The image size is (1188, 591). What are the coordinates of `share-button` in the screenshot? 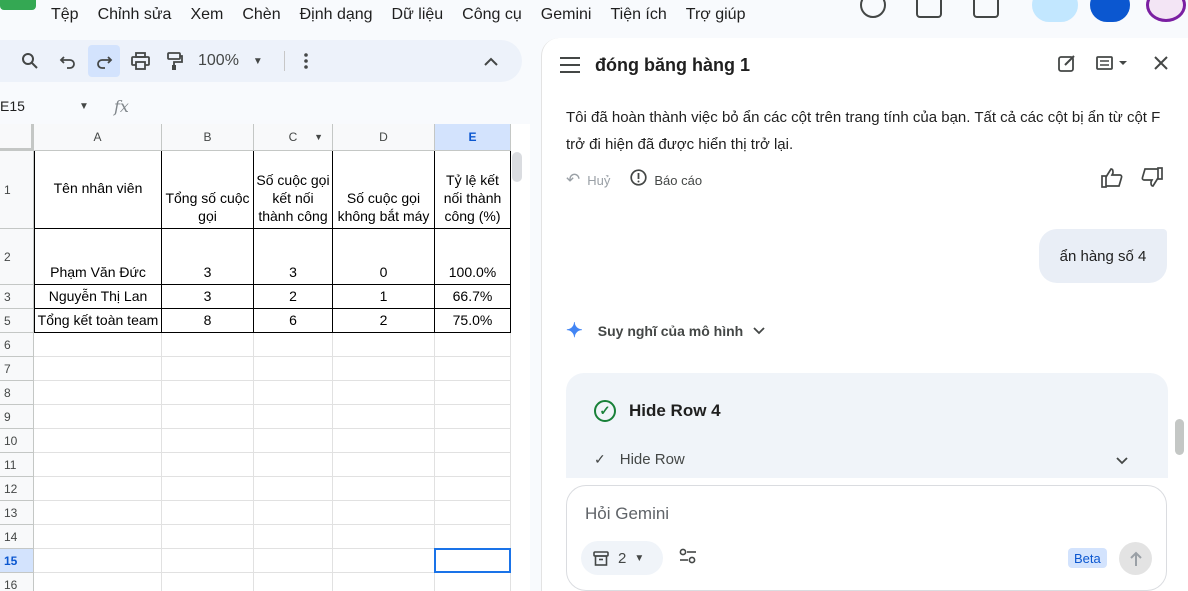 It's located at (1055, 11).